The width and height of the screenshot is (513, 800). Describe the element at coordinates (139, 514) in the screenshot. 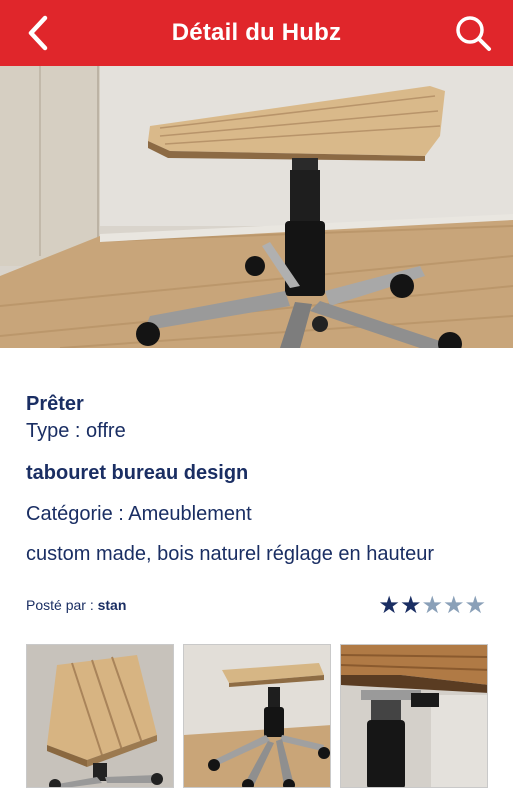

I see `listing-category: Catégorie : Ameublement` at that location.